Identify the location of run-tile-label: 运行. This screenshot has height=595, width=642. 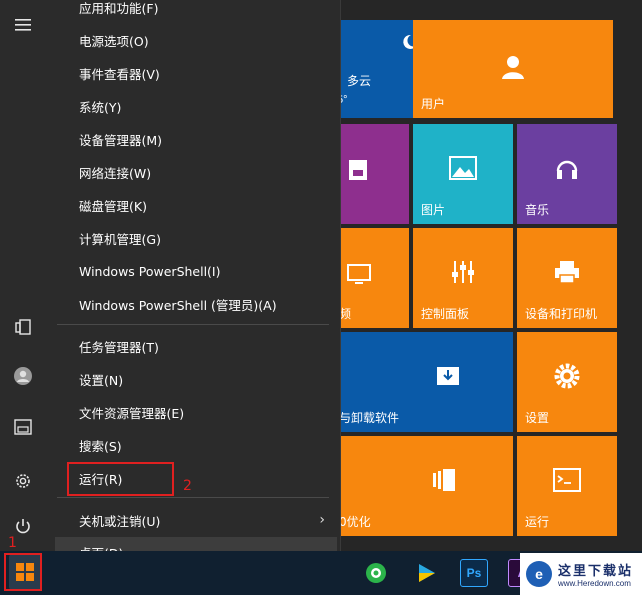
(537, 522).